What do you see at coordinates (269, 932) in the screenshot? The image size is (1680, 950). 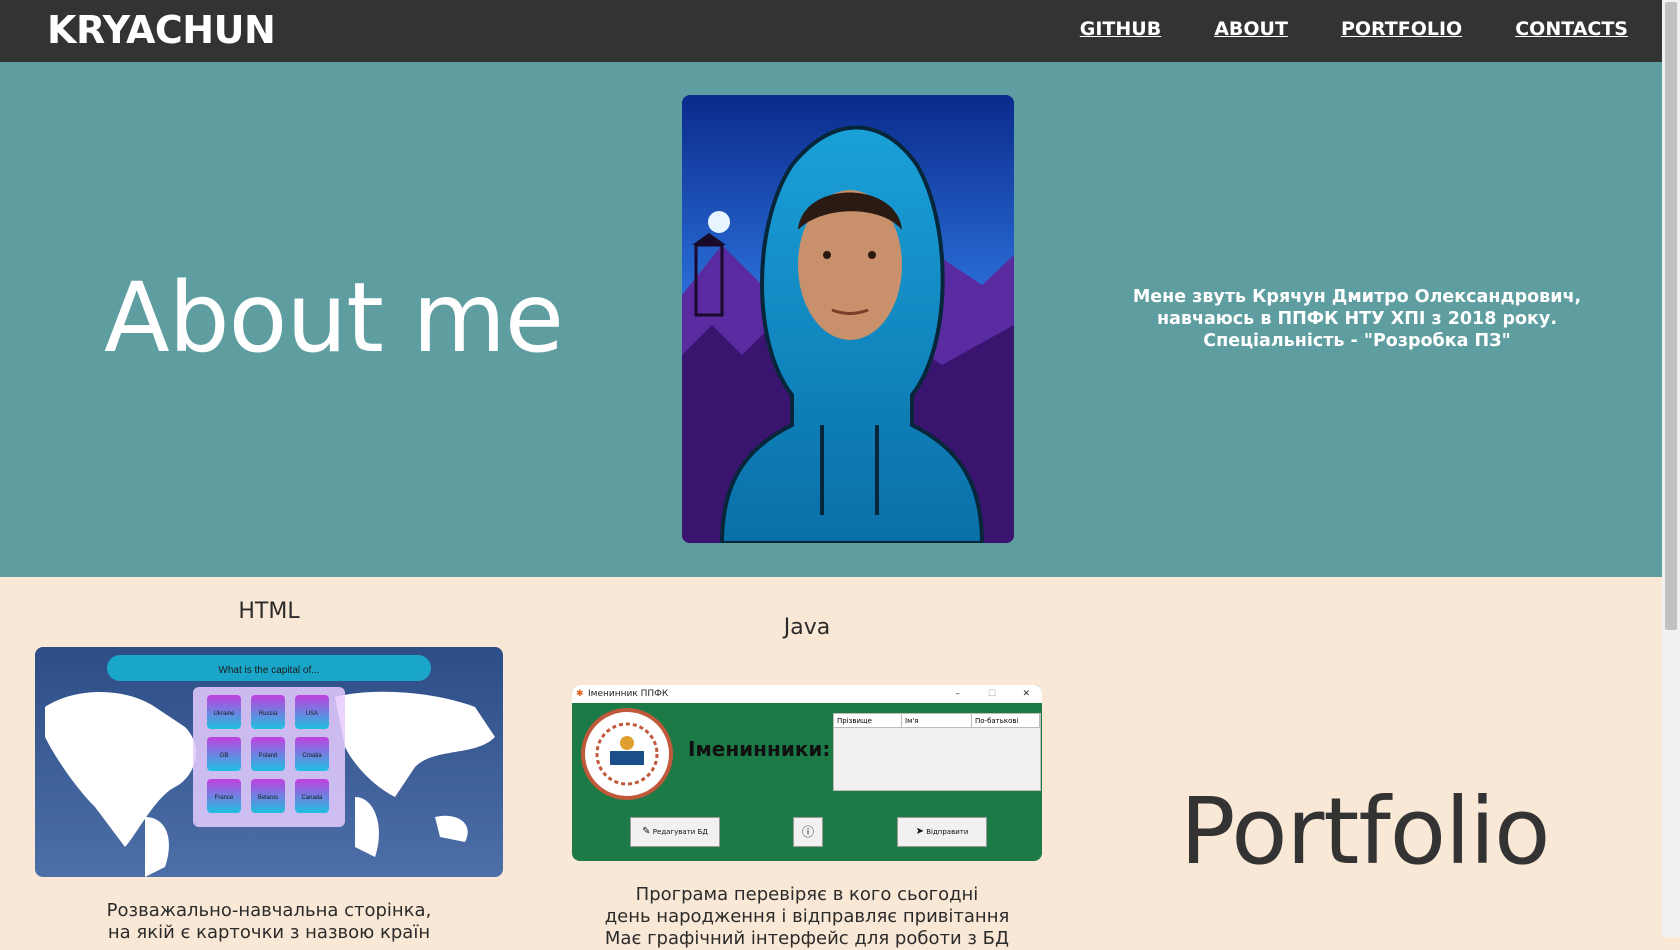 I see `html-desc-line-2: на якій є карточки з назвою країн` at bounding box center [269, 932].